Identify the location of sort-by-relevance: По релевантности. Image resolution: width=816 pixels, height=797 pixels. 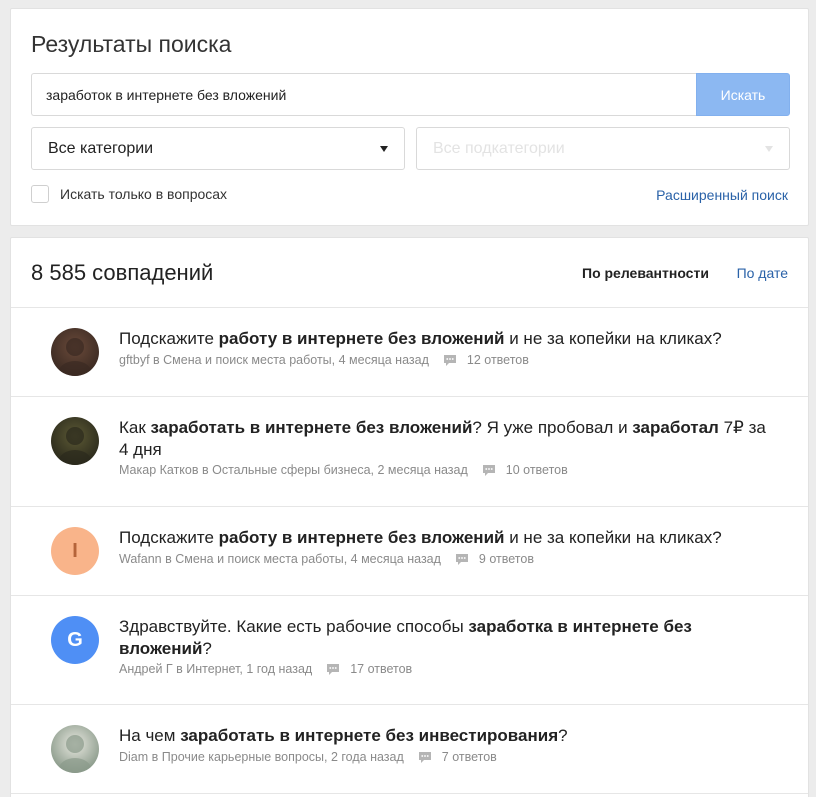
(645, 273).